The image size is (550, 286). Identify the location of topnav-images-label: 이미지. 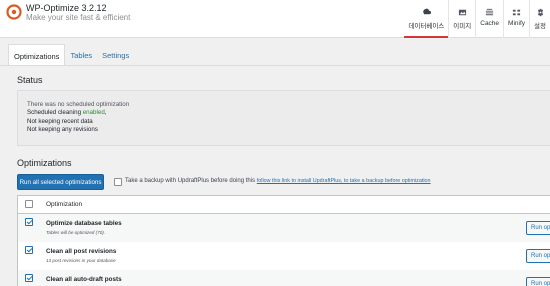
(462, 26).